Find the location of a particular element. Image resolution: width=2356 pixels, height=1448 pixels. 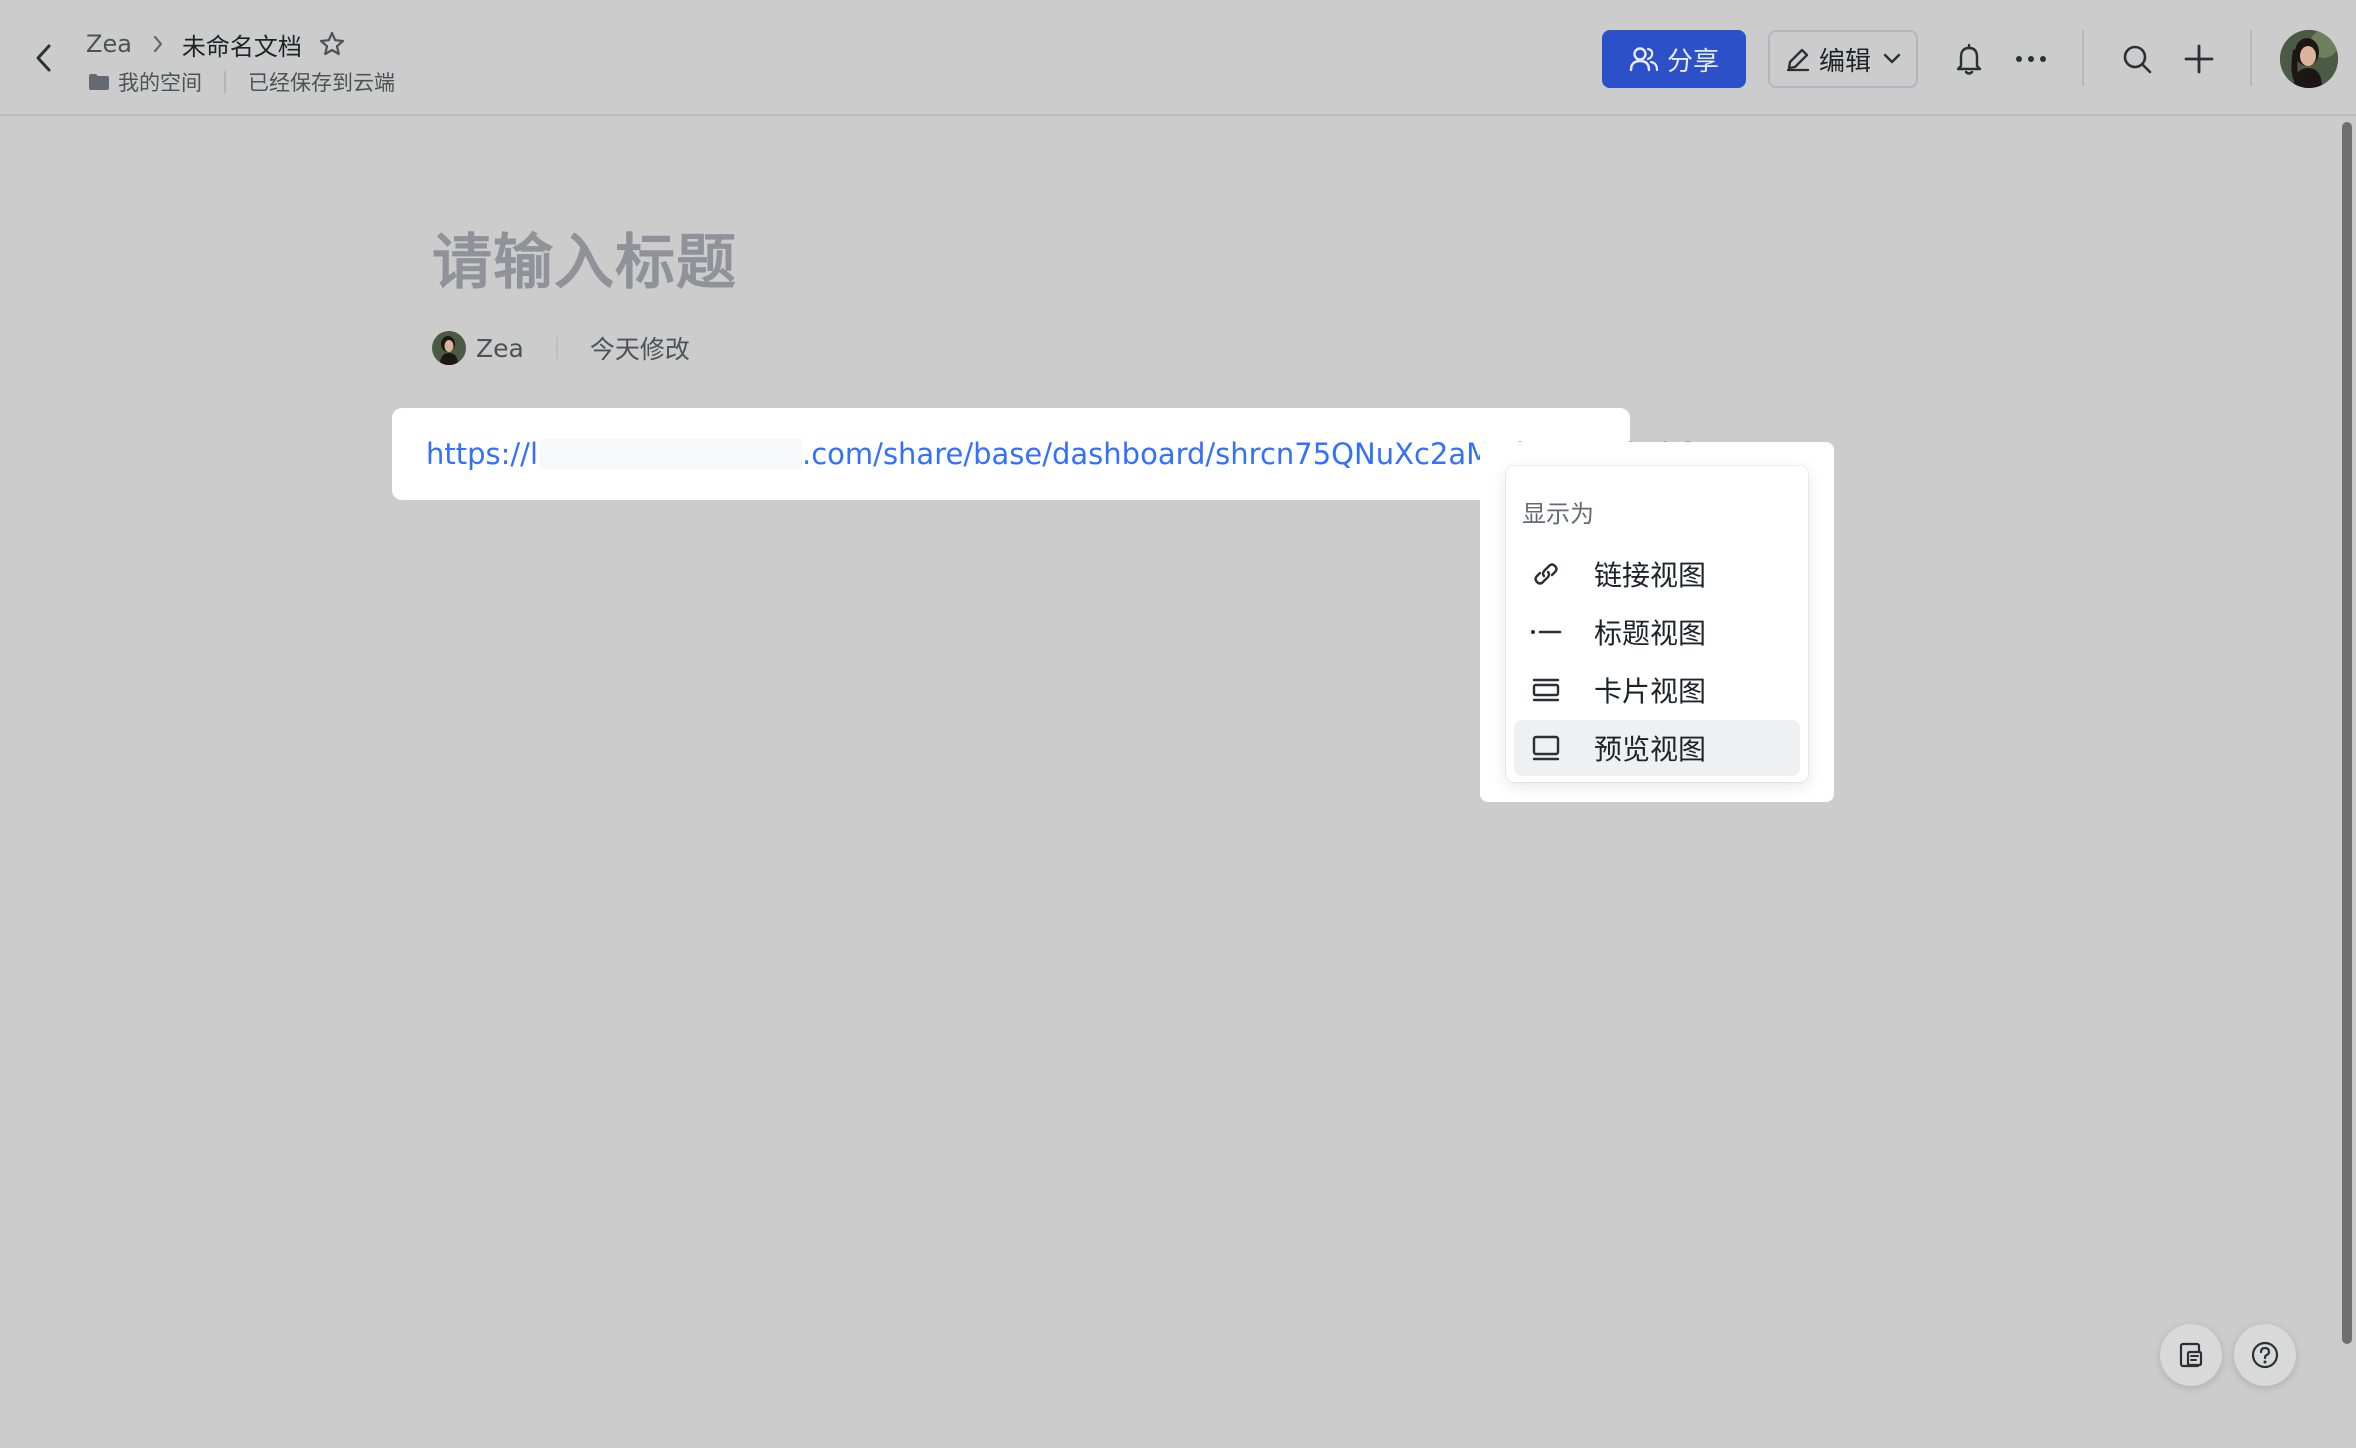

breadcrumb-workspace: Zea is located at coordinates (109, 44).